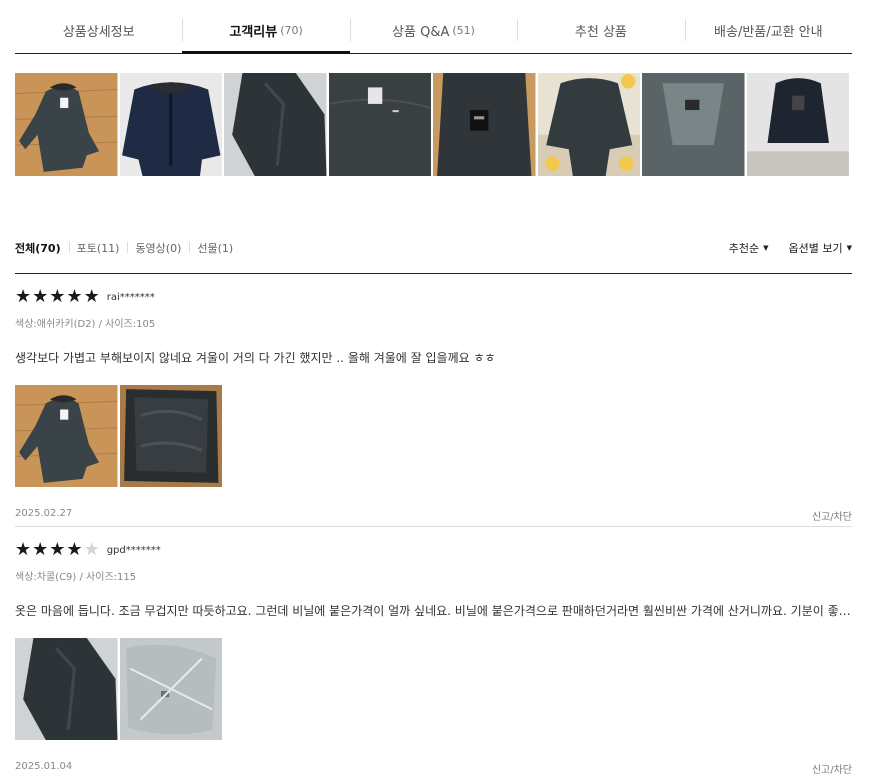 The height and width of the screenshot is (776, 870). Describe the element at coordinates (215, 248) in the screenshot. I see `filter-gift: 선물(1)` at that location.